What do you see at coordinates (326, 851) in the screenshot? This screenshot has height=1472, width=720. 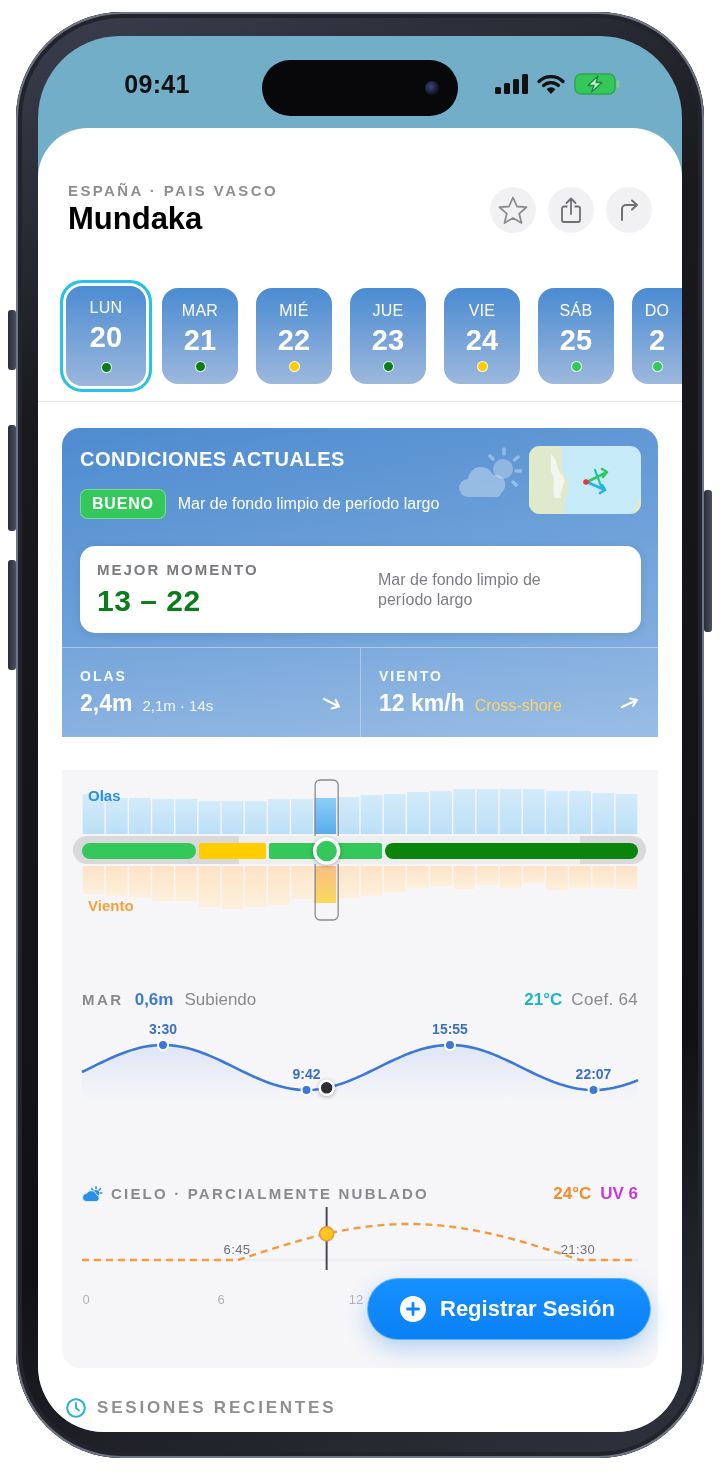 I see `timeline-handle` at bounding box center [326, 851].